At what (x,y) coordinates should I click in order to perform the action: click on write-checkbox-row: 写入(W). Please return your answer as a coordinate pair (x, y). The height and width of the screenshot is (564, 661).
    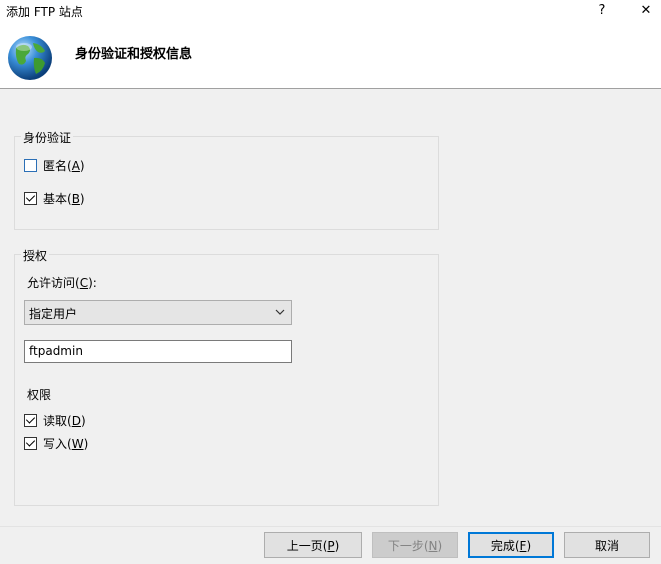
    Looking at the image, I should click on (56, 443).